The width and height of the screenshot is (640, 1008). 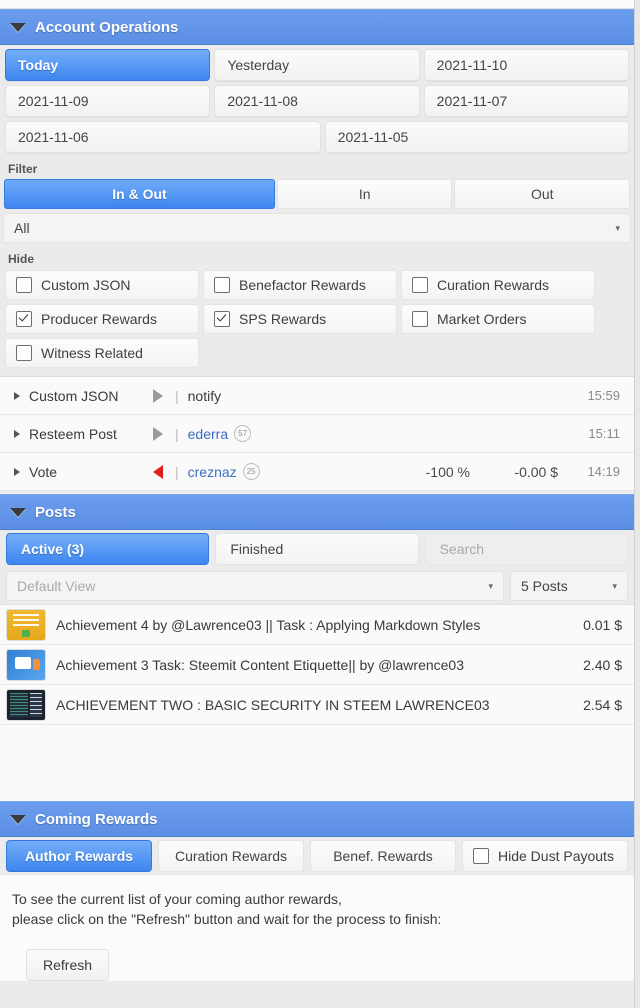 I want to click on direction-filter-out: Out, so click(x=542, y=194).